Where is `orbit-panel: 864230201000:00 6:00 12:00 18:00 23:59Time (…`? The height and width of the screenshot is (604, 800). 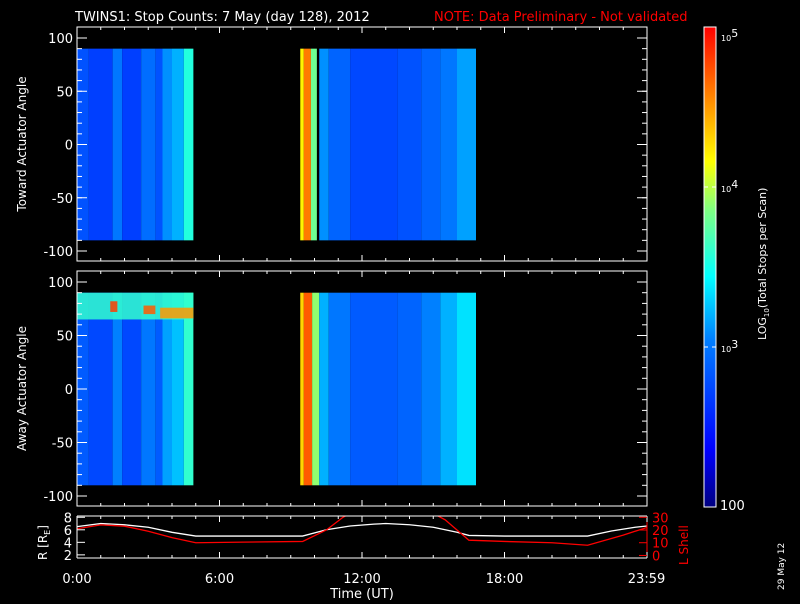
orbit-panel: 864230201000:00 6:00 12:00 18:00 23:59Time (… is located at coordinates (363, 556).